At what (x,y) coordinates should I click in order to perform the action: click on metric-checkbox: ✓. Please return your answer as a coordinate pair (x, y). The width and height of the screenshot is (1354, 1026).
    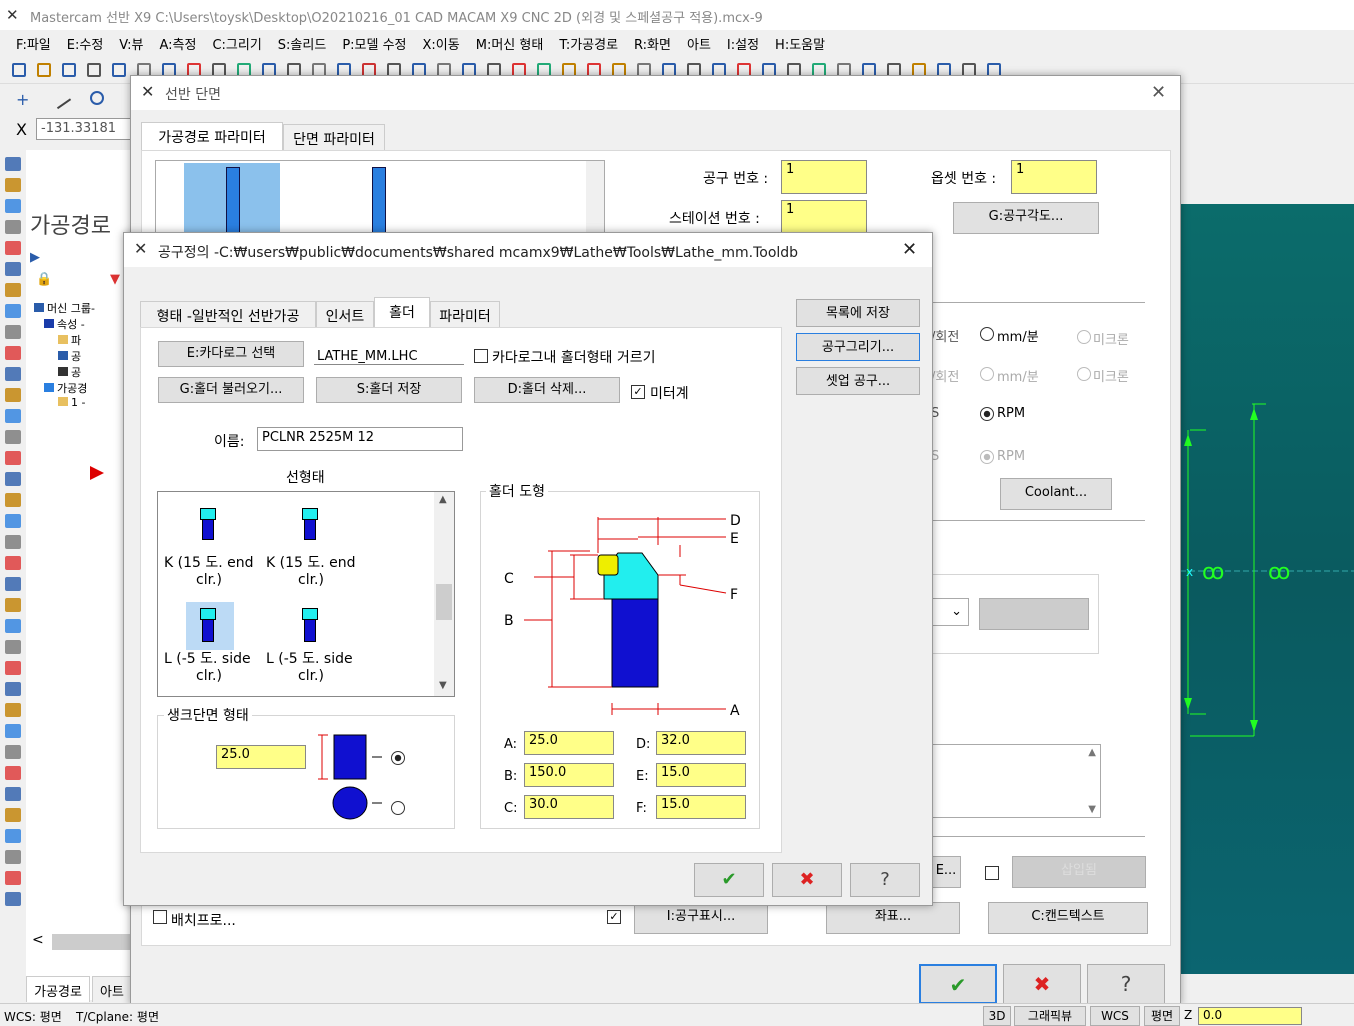
    Looking at the image, I should click on (638, 392).